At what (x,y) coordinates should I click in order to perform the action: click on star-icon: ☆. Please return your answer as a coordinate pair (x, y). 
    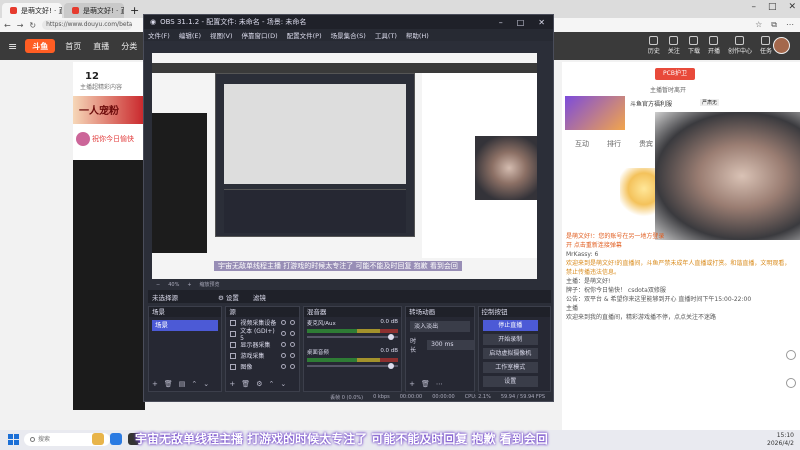
    Looking at the image, I should click on (758, 25).